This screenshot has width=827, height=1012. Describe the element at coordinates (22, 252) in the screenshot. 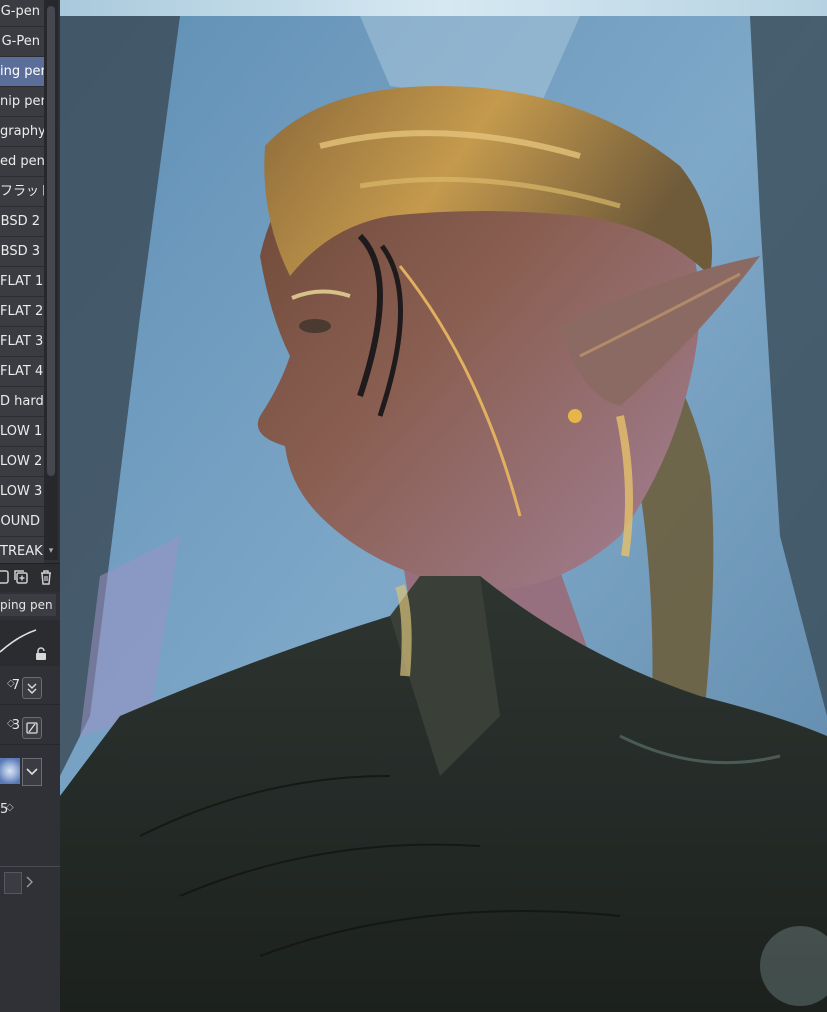

I see `brush-item: BSD 3` at that location.